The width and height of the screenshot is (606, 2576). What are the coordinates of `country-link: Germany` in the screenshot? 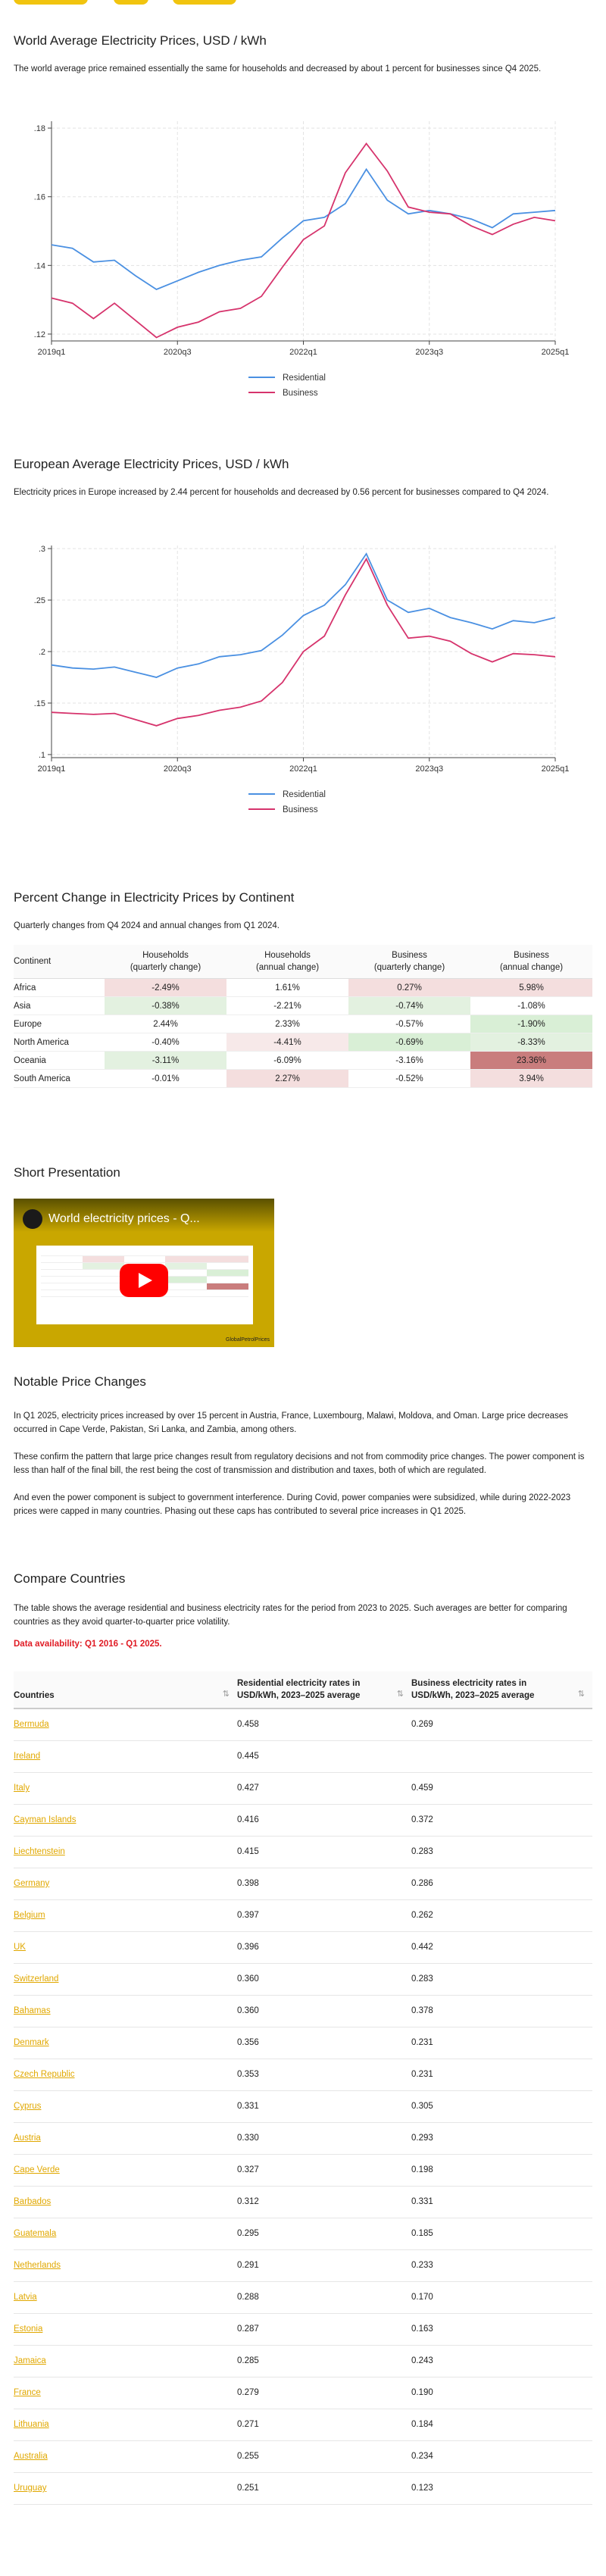 It's located at (31, 1883).